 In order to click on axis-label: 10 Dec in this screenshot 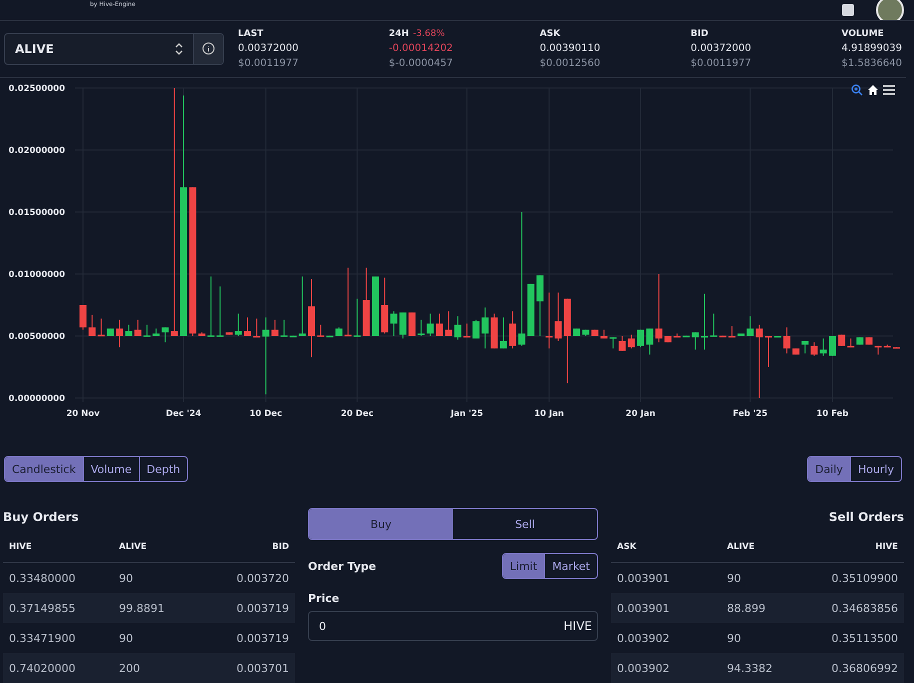, I will do `click(265, 414)`.